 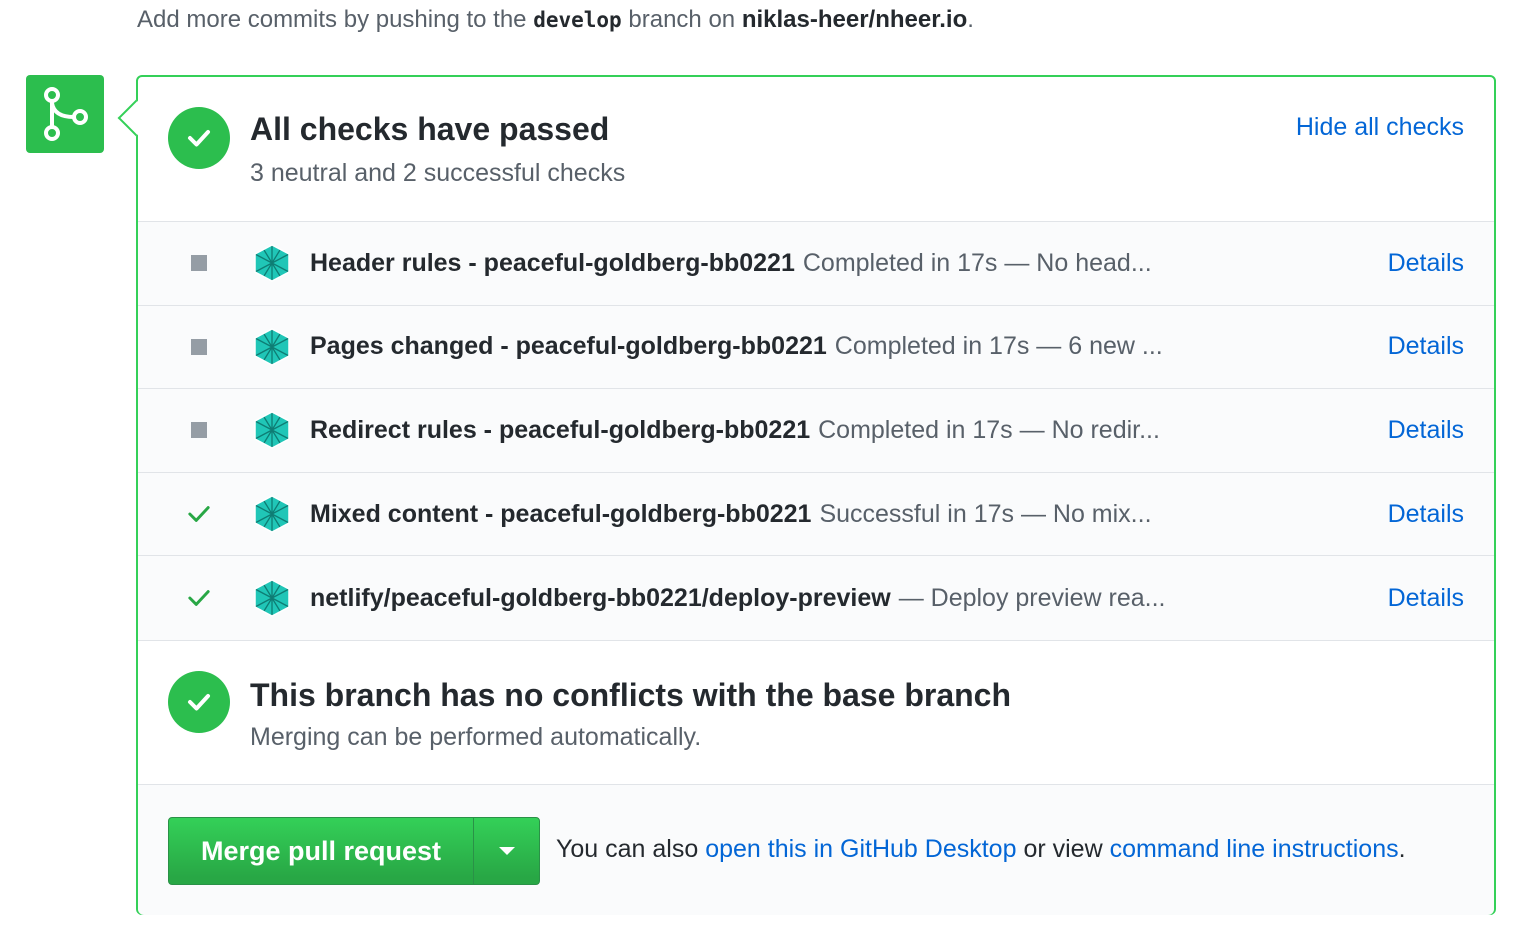 What do you see at coordinates (65, 114) in the screenshot?
I see `git-merge-icon` at bounding box center [65, 114].